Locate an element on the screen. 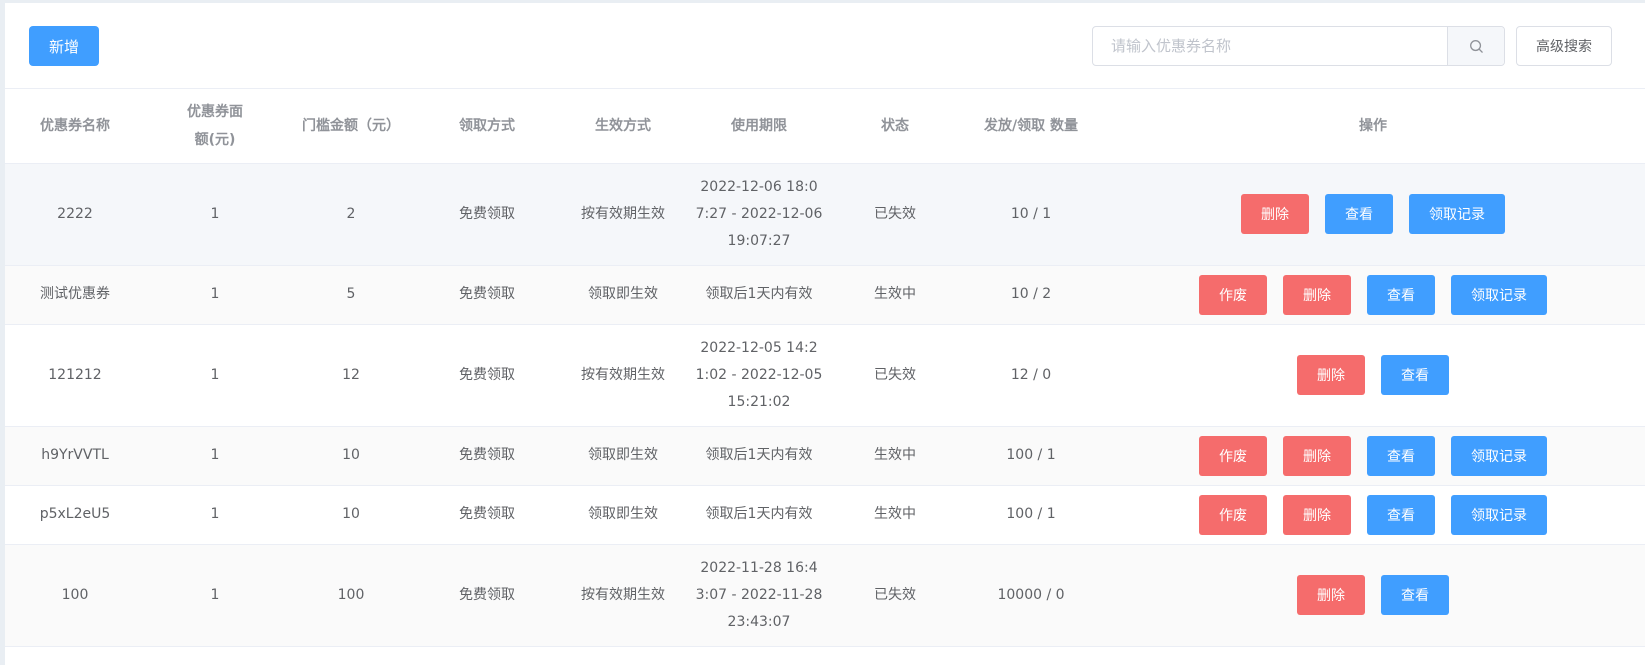  cell-actions: 删除 查看 领取记录 is located at coordinates (1373, 214).